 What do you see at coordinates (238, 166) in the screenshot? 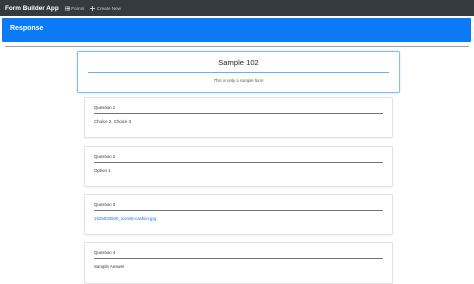
I see `question-card: Question 2 Option 1` at bounding box center [238, 166].